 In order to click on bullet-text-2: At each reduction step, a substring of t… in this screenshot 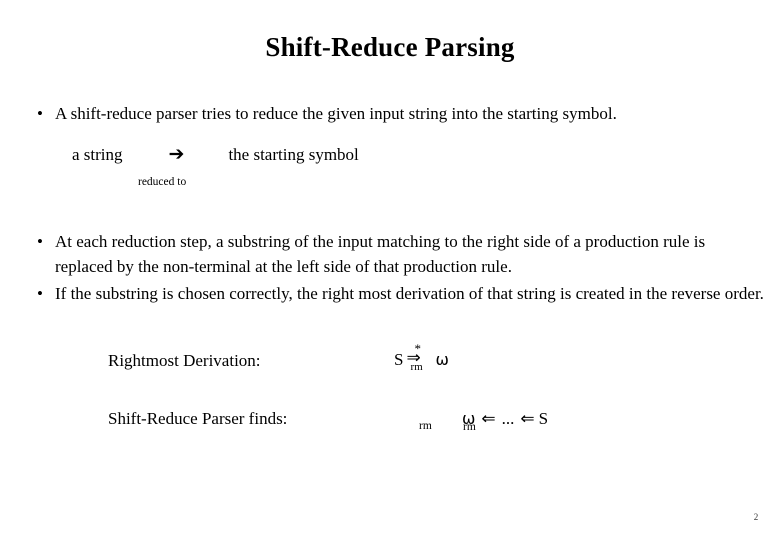, I will do `click(380, 254)`.